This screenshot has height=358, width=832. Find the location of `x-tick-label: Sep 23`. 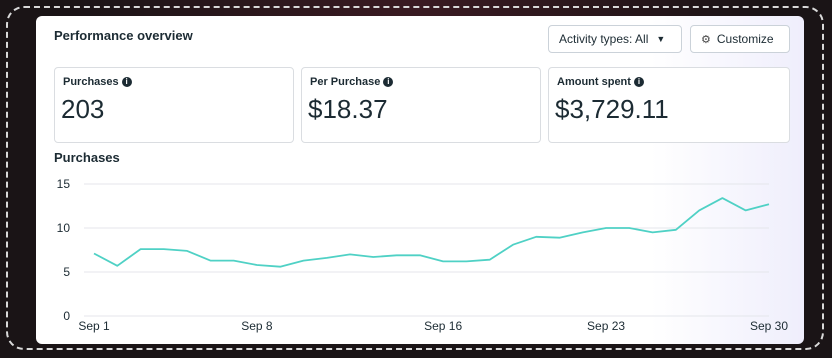

x-tick-label: Sep 23 is located at coordinates (606, 326).